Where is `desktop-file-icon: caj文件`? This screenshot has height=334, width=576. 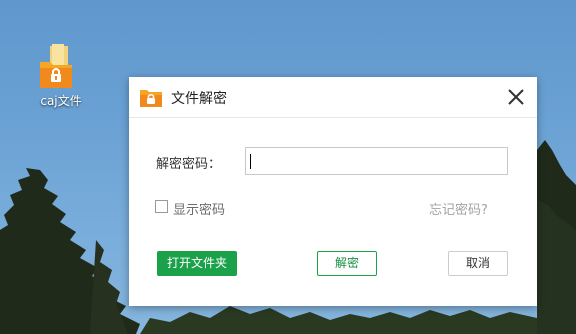
desktop-file-icon: caj文件 is located at coordinates (61, 76).